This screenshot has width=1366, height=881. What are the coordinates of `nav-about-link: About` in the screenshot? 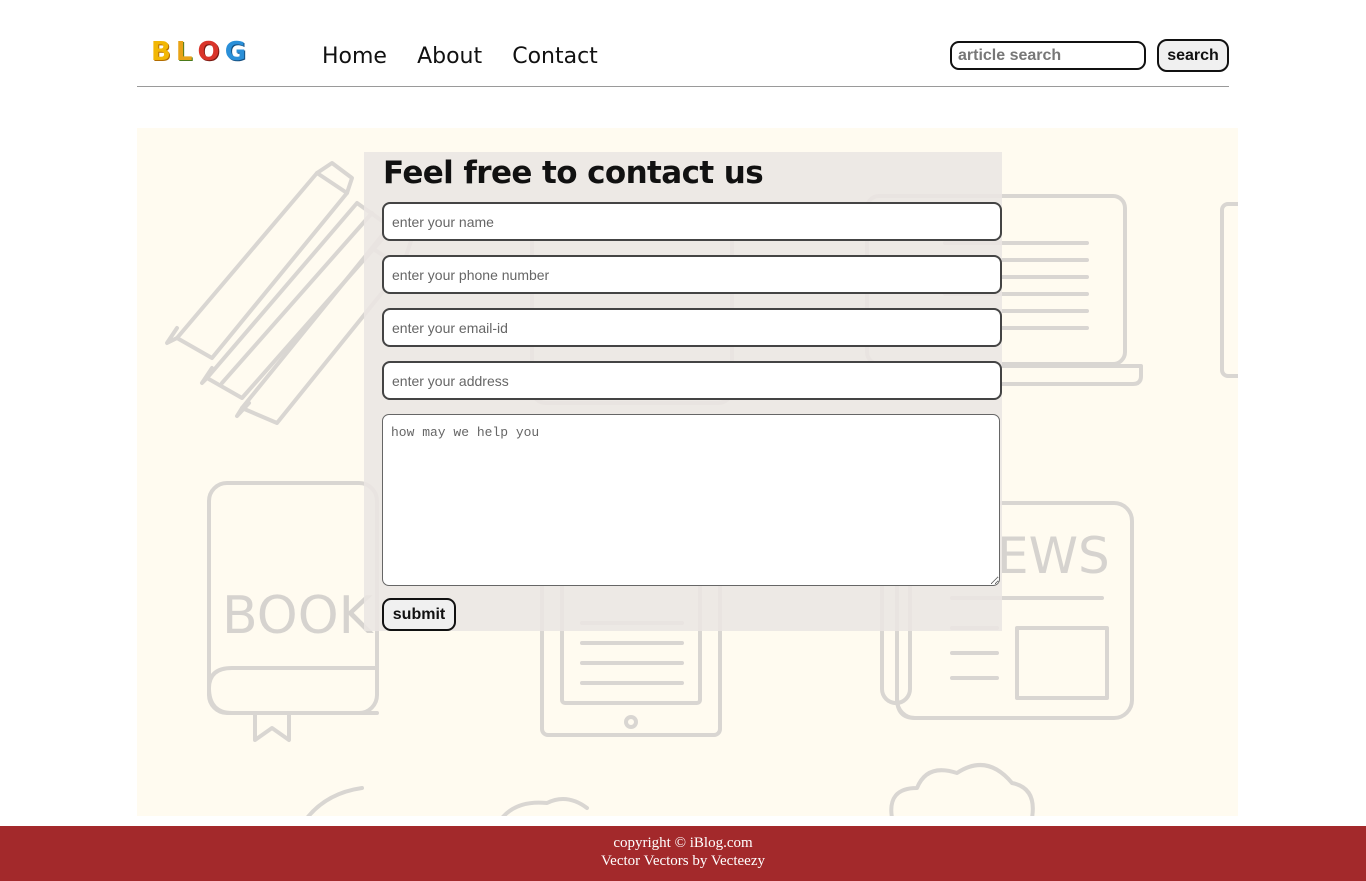 It's located at (449, 57).